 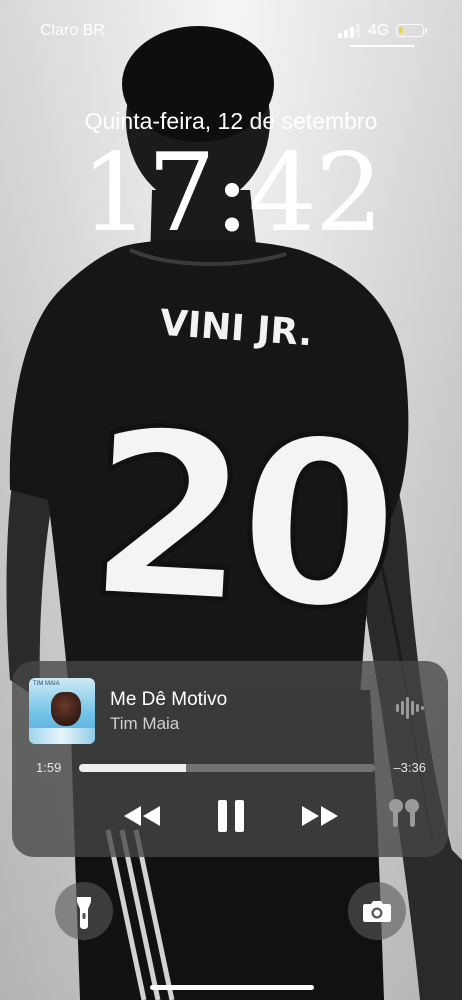 I want to click on rewind-icon, so click(x=142, y=816).